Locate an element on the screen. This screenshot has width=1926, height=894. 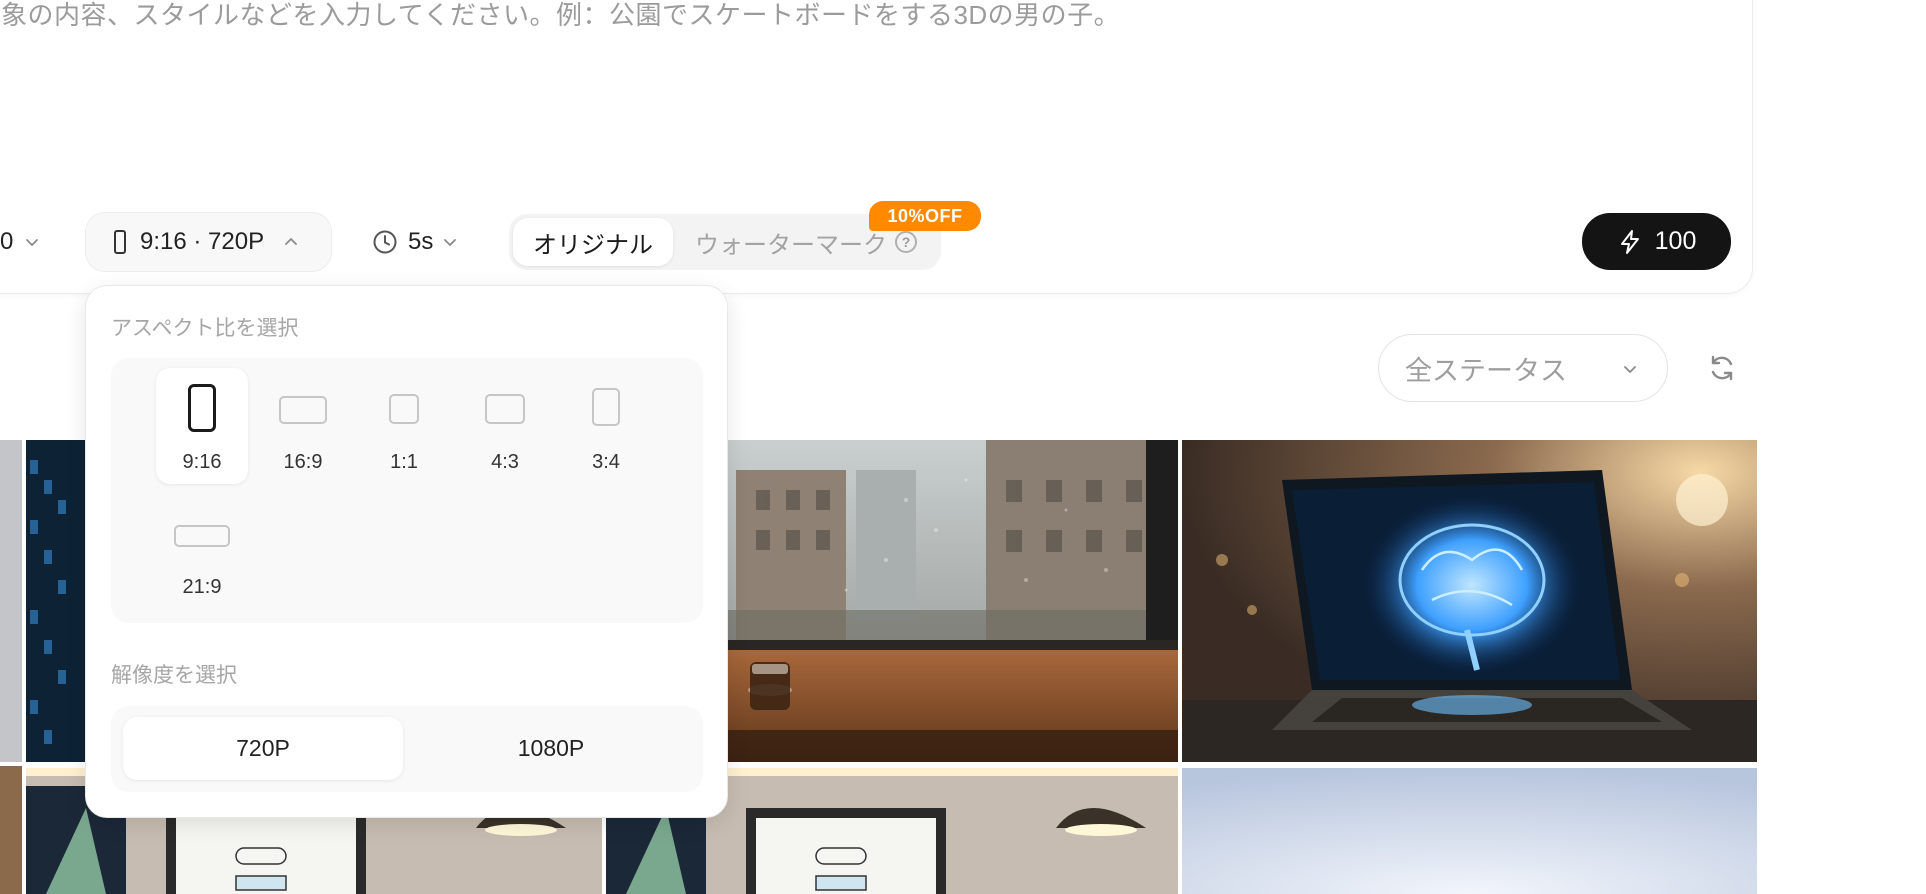
generate-button: 100 is located at coordinates (1656, 241).